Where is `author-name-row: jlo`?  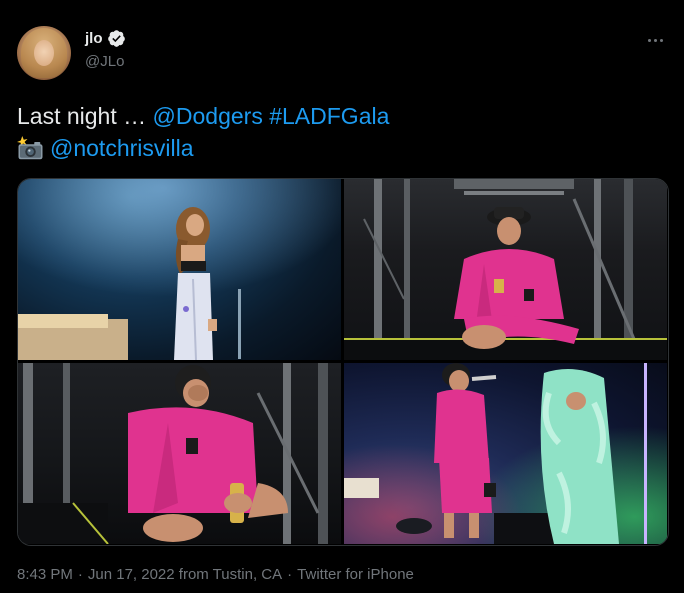 author-name-row: jlo is located at coordinates (105, 38).